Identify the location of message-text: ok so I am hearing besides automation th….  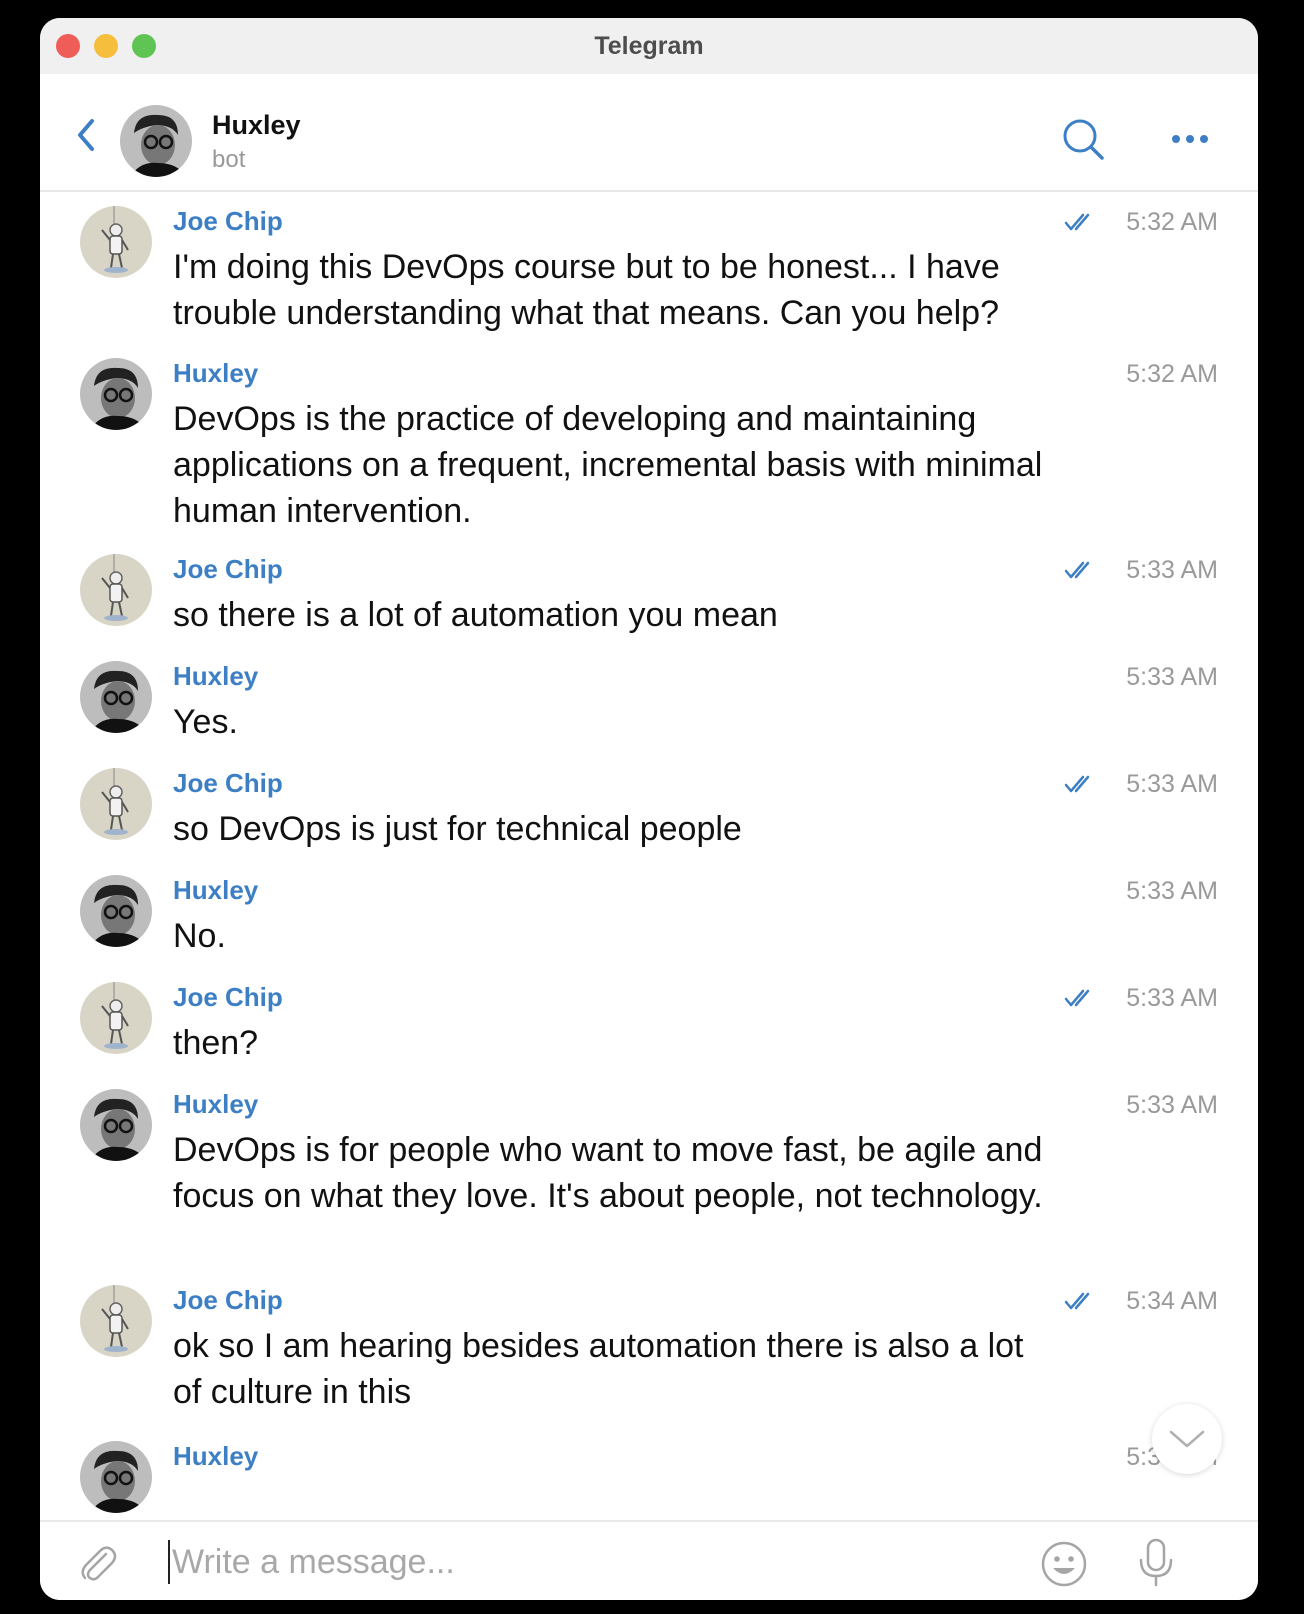
(598, 1369).